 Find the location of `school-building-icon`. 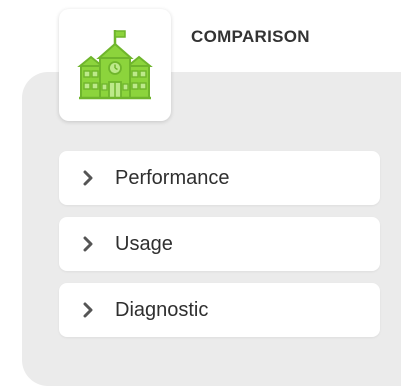

school-building-icon is located at coordinates (115, 65).